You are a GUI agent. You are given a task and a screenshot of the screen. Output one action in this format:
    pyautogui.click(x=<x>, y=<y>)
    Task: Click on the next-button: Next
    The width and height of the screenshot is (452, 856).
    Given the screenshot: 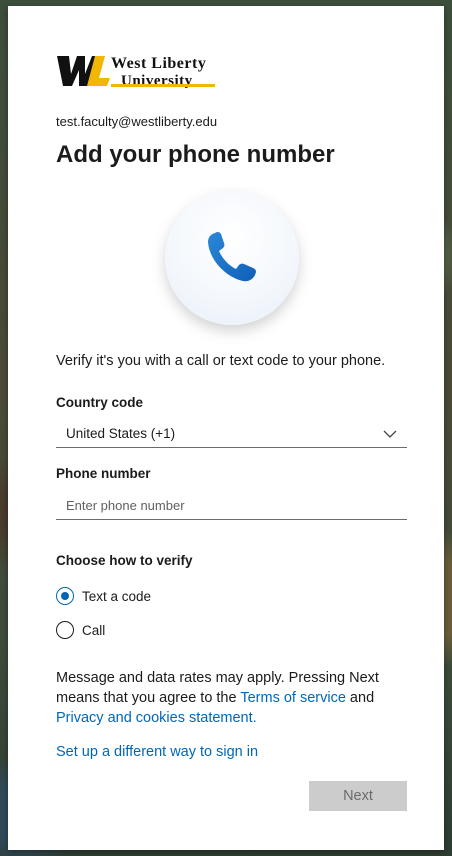 What is the action you would take?
    pyautogui.click(x=358, y=796)
    